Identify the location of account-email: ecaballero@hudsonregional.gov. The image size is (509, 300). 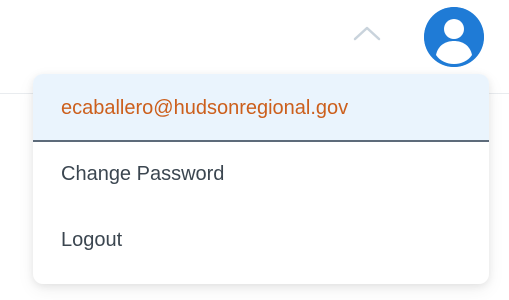
(205, 108).